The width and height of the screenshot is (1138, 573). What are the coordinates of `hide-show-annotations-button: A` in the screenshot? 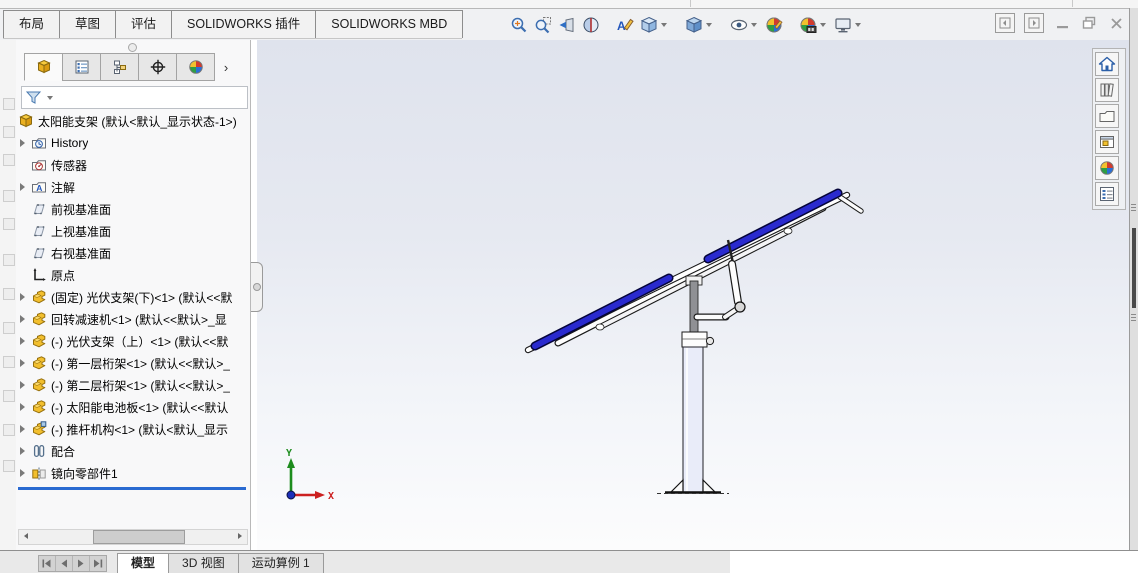 It's located at (625, 25).